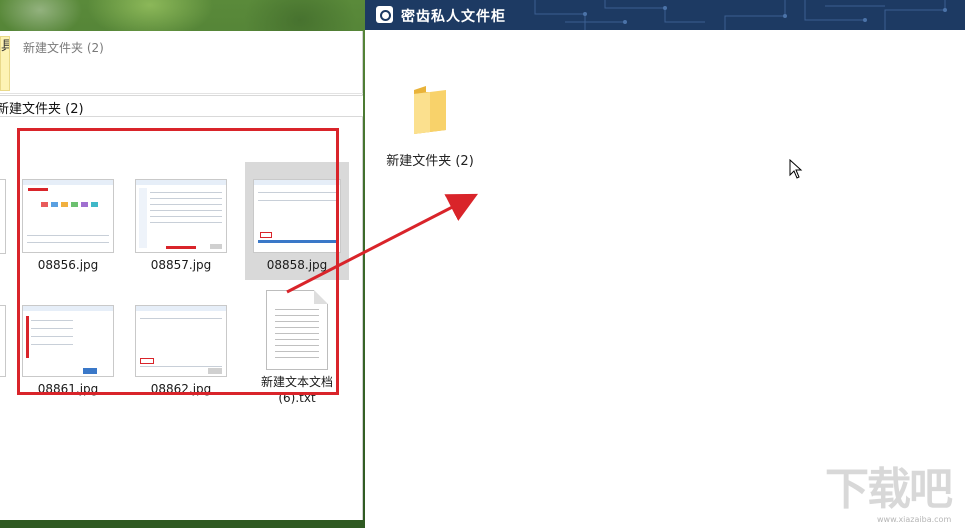 This screenshot has width=965, height=528. Describe the element at coordinates (914, 519) in the screenshot. I see `watermark-url: www.xiazaiba.com` at that location.